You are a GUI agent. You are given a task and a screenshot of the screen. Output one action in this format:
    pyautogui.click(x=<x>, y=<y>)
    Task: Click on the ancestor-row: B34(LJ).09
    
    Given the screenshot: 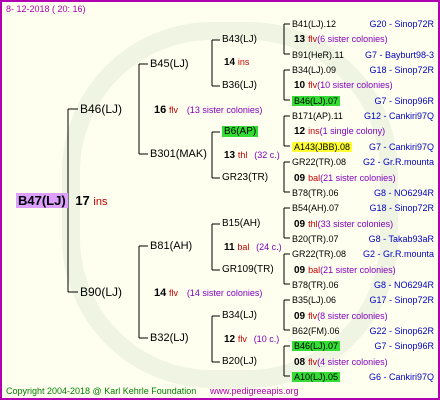 What is the action you would take?
    pyautogui.click(x=314, y=70)
    